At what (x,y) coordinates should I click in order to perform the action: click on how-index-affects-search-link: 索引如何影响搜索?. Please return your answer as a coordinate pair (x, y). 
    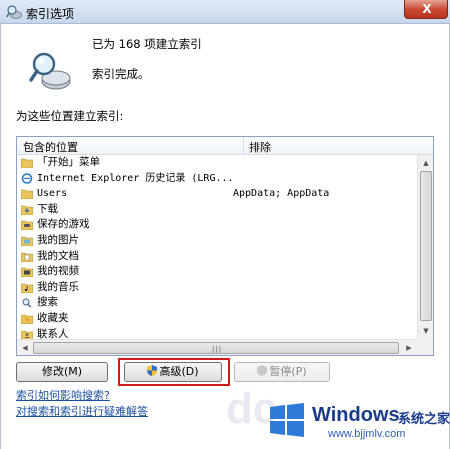
    Looking at the image, I should click on (63, 395).